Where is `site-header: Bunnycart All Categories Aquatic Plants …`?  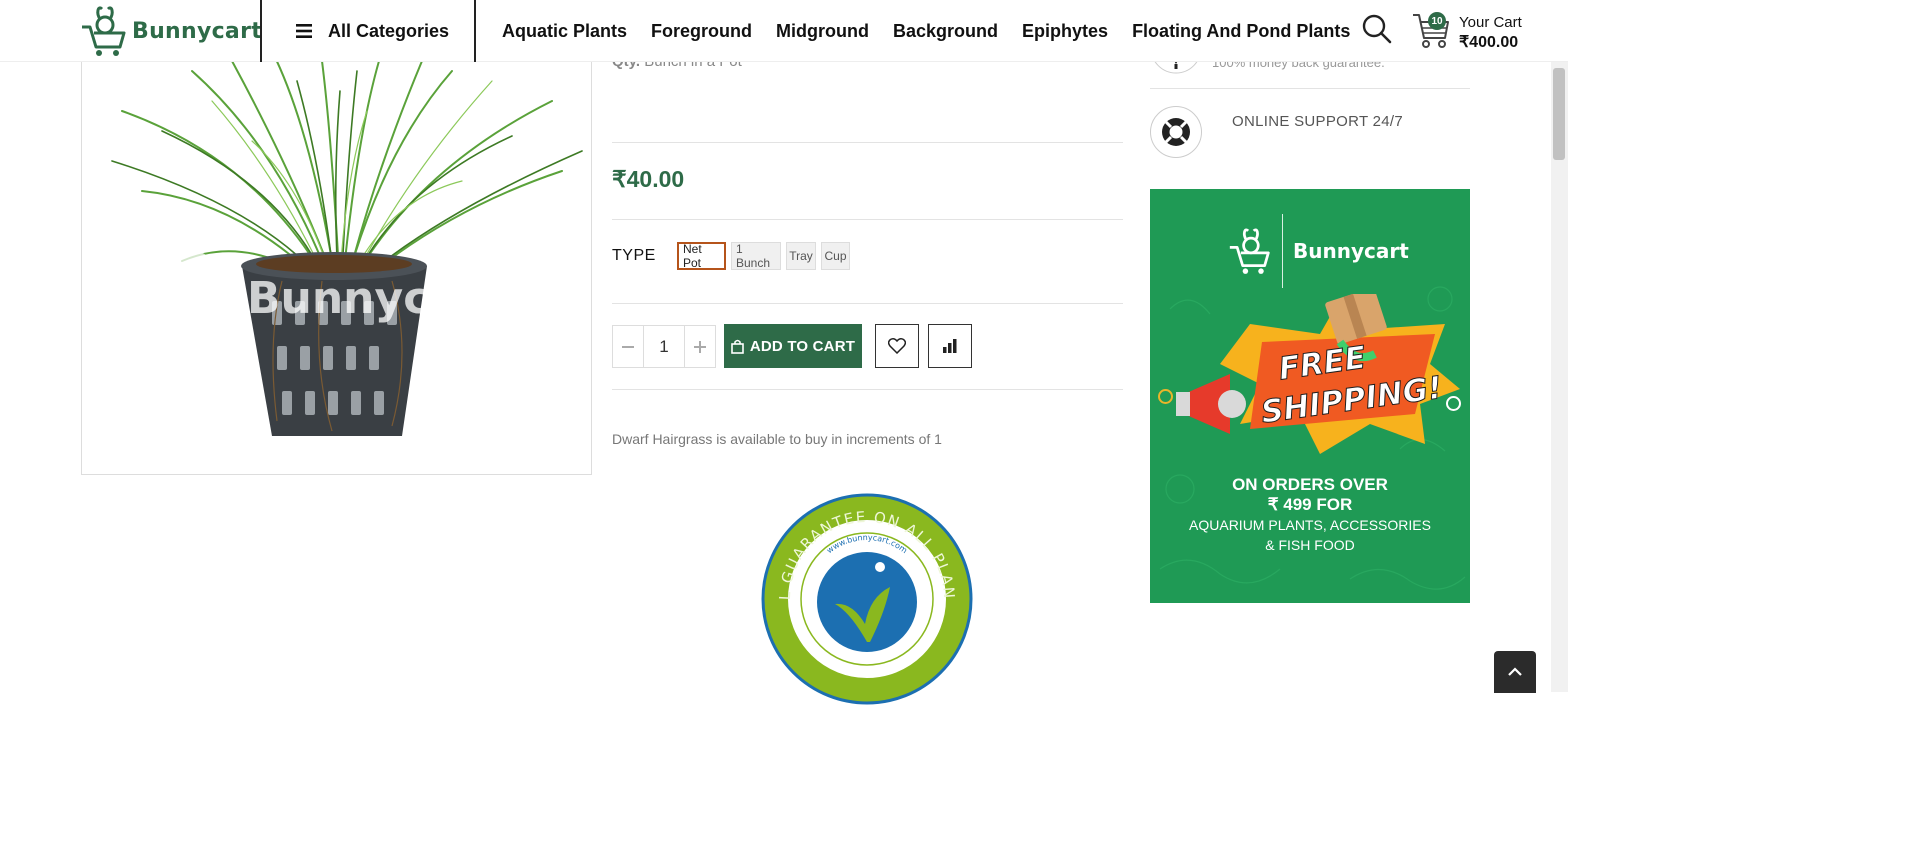 site-header: Bunnycart All Categories Aquatic Plants … is located at coordinates (784, 31).